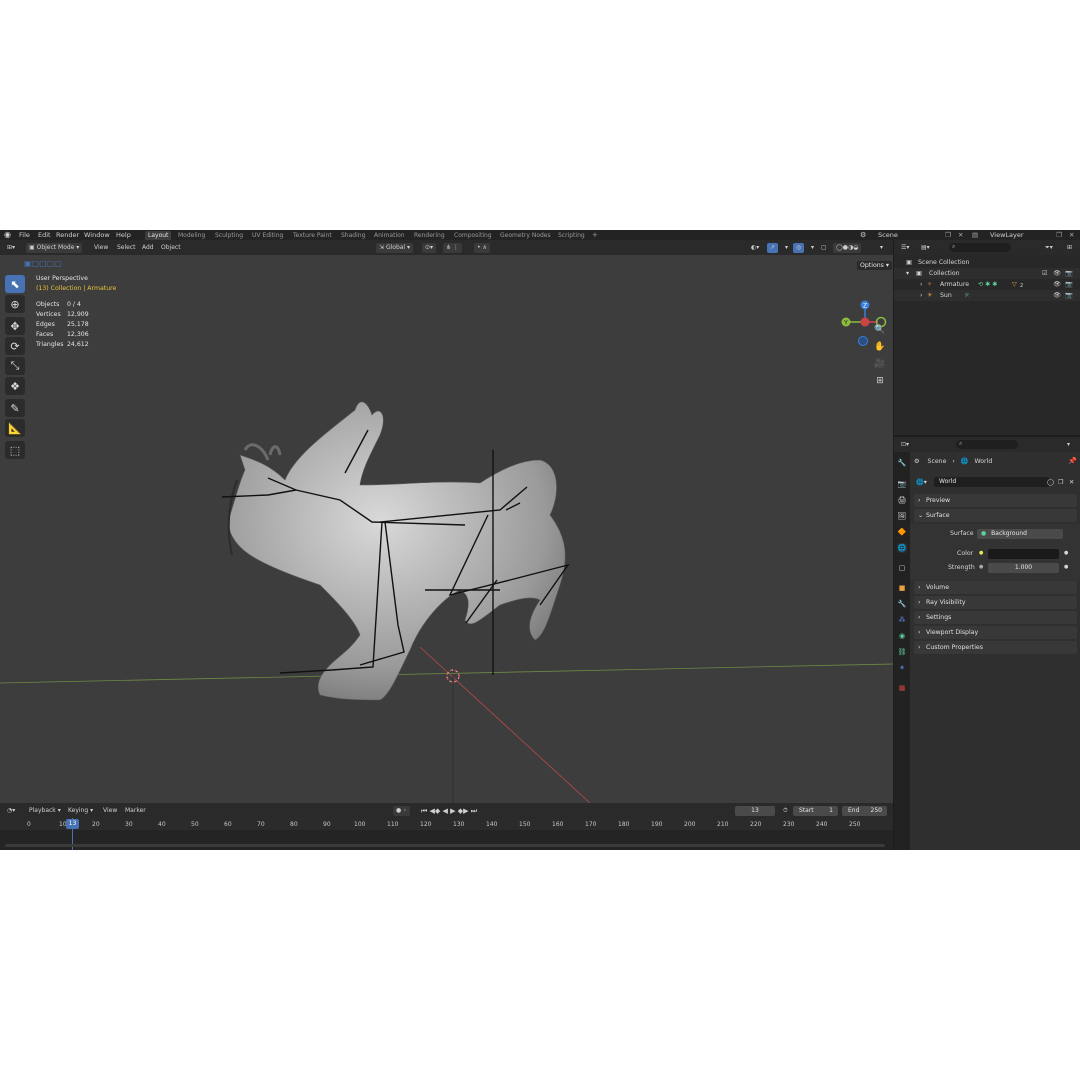 The height and width of the screenshot is (1080, 1080). What do you see at coordinates (158, 235) in the screenshot?
I see `tab-layout: Layout` at bounding box center [158, 235].